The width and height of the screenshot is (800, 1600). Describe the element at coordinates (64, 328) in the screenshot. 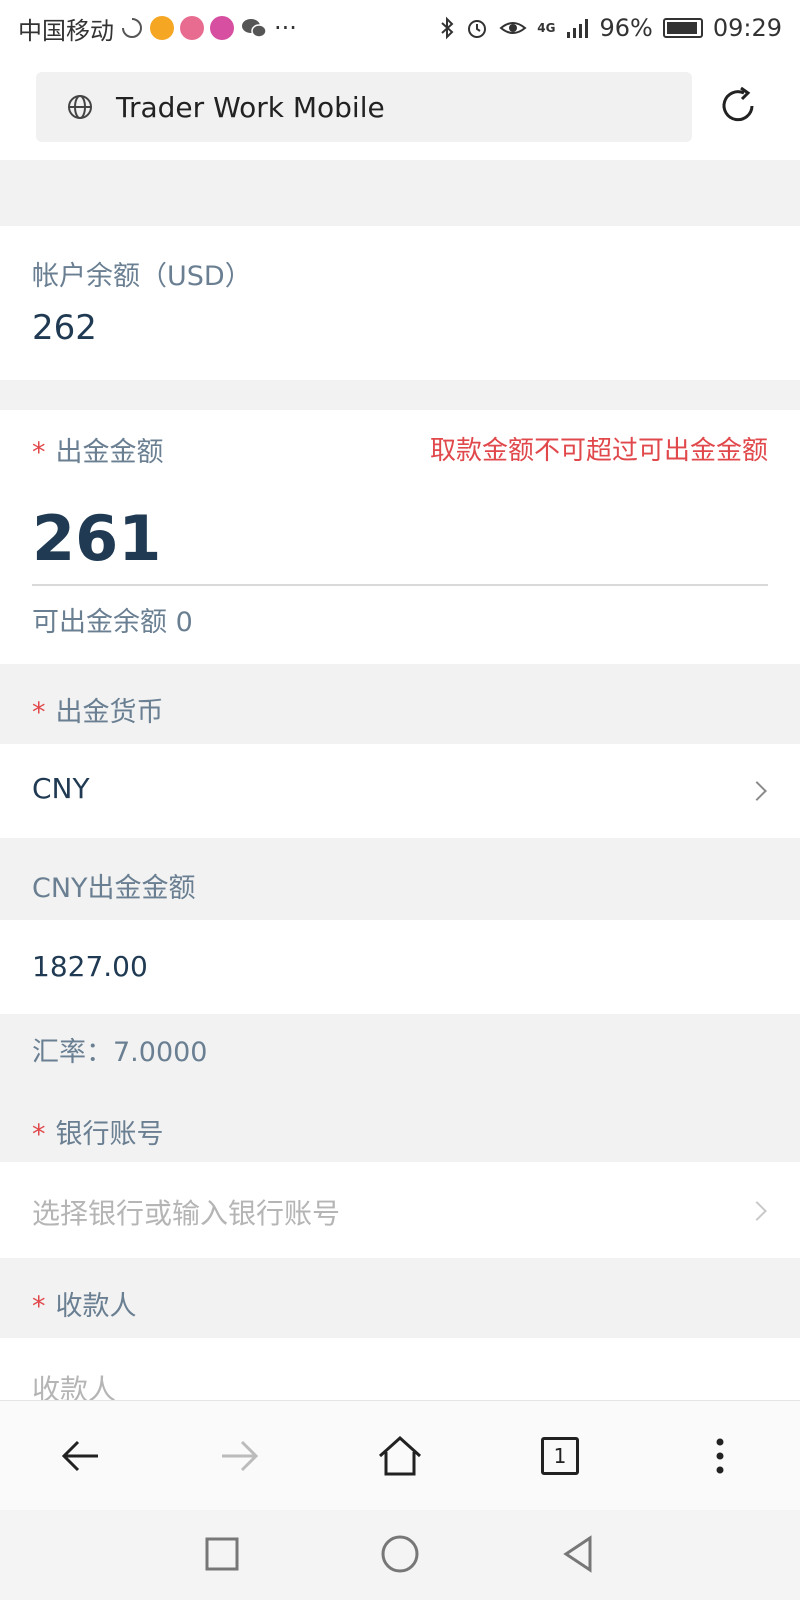

I see `account-balance-value: 262` at that location.